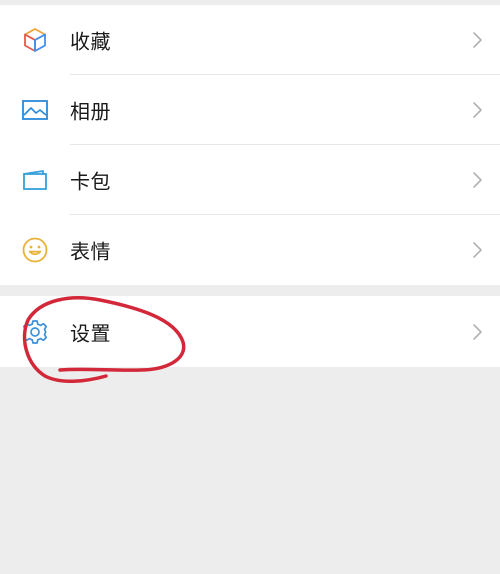  I want to click on menu-group-settings: 设置, so click(250, 331).